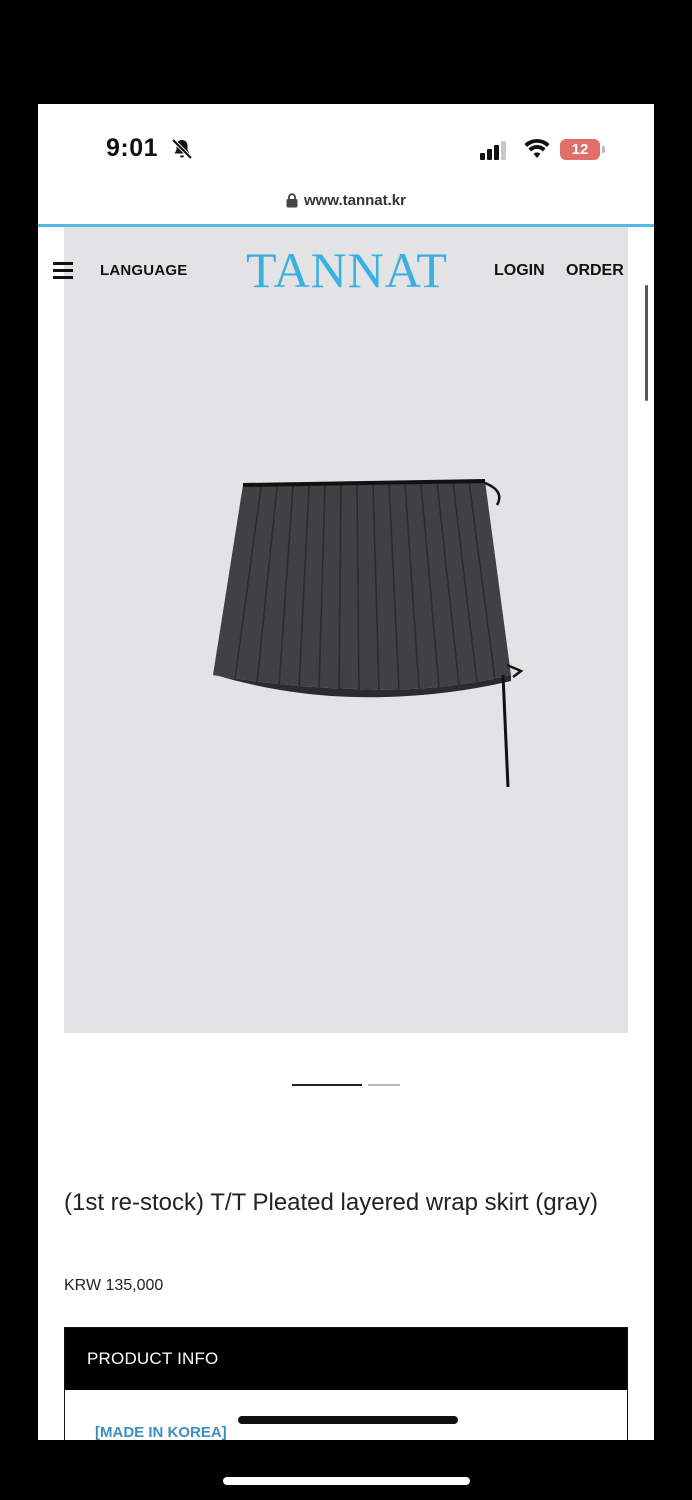  Describe the element at coordinates (114, 1285) in the screenshot. I see `product-price: KRW 135,000` at that location.